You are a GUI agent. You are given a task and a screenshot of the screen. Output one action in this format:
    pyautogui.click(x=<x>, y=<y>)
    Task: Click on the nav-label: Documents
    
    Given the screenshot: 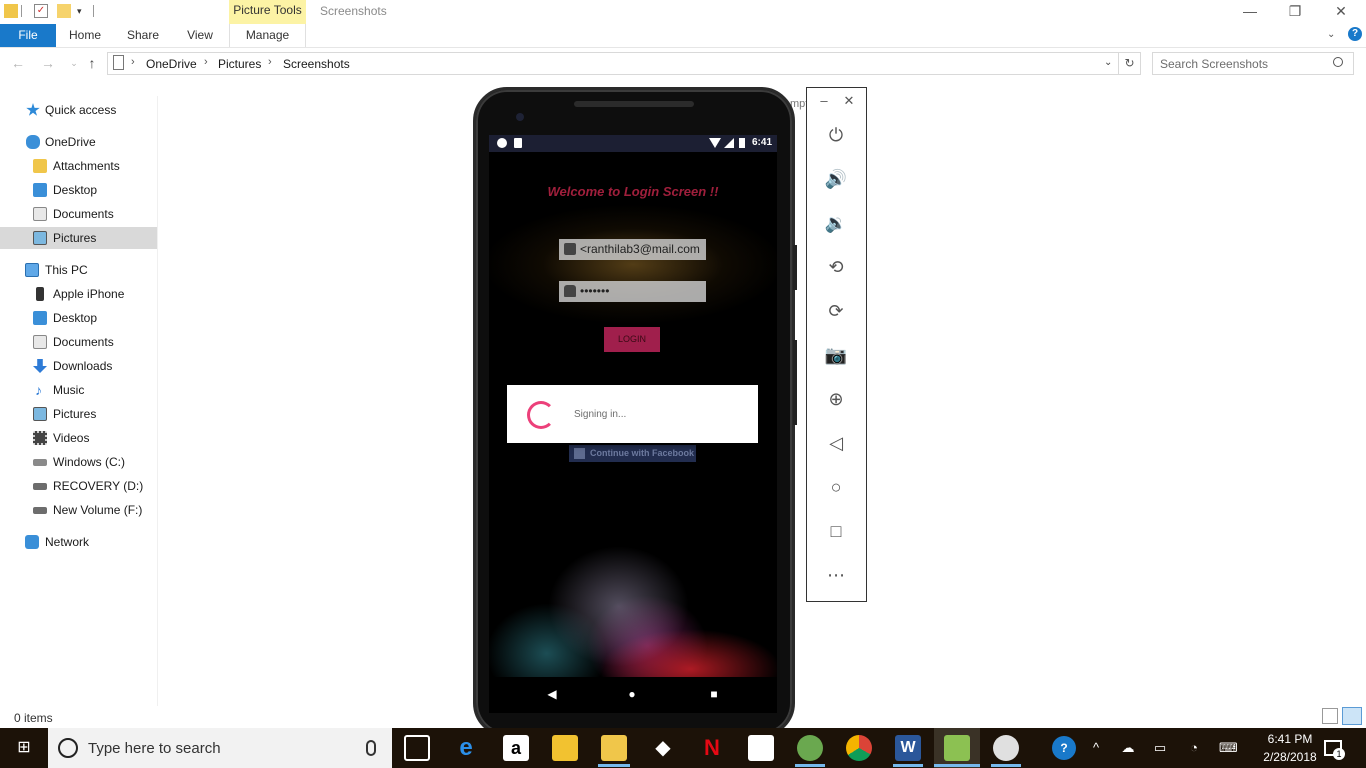 What is the action you would take?
    pyautogui.click(x=83, y=342)
    